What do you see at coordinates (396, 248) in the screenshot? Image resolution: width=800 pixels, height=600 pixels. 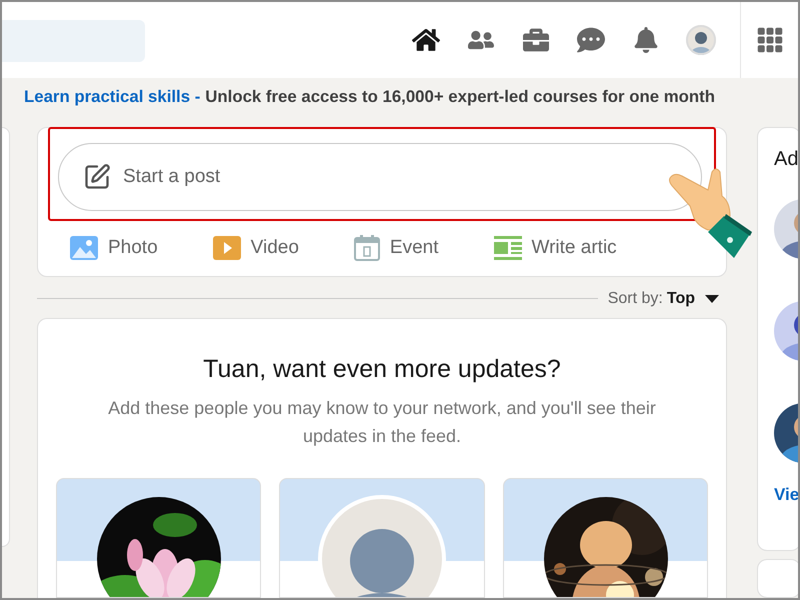 I see `post-action-button: Event` at bounding box center [396, 248].